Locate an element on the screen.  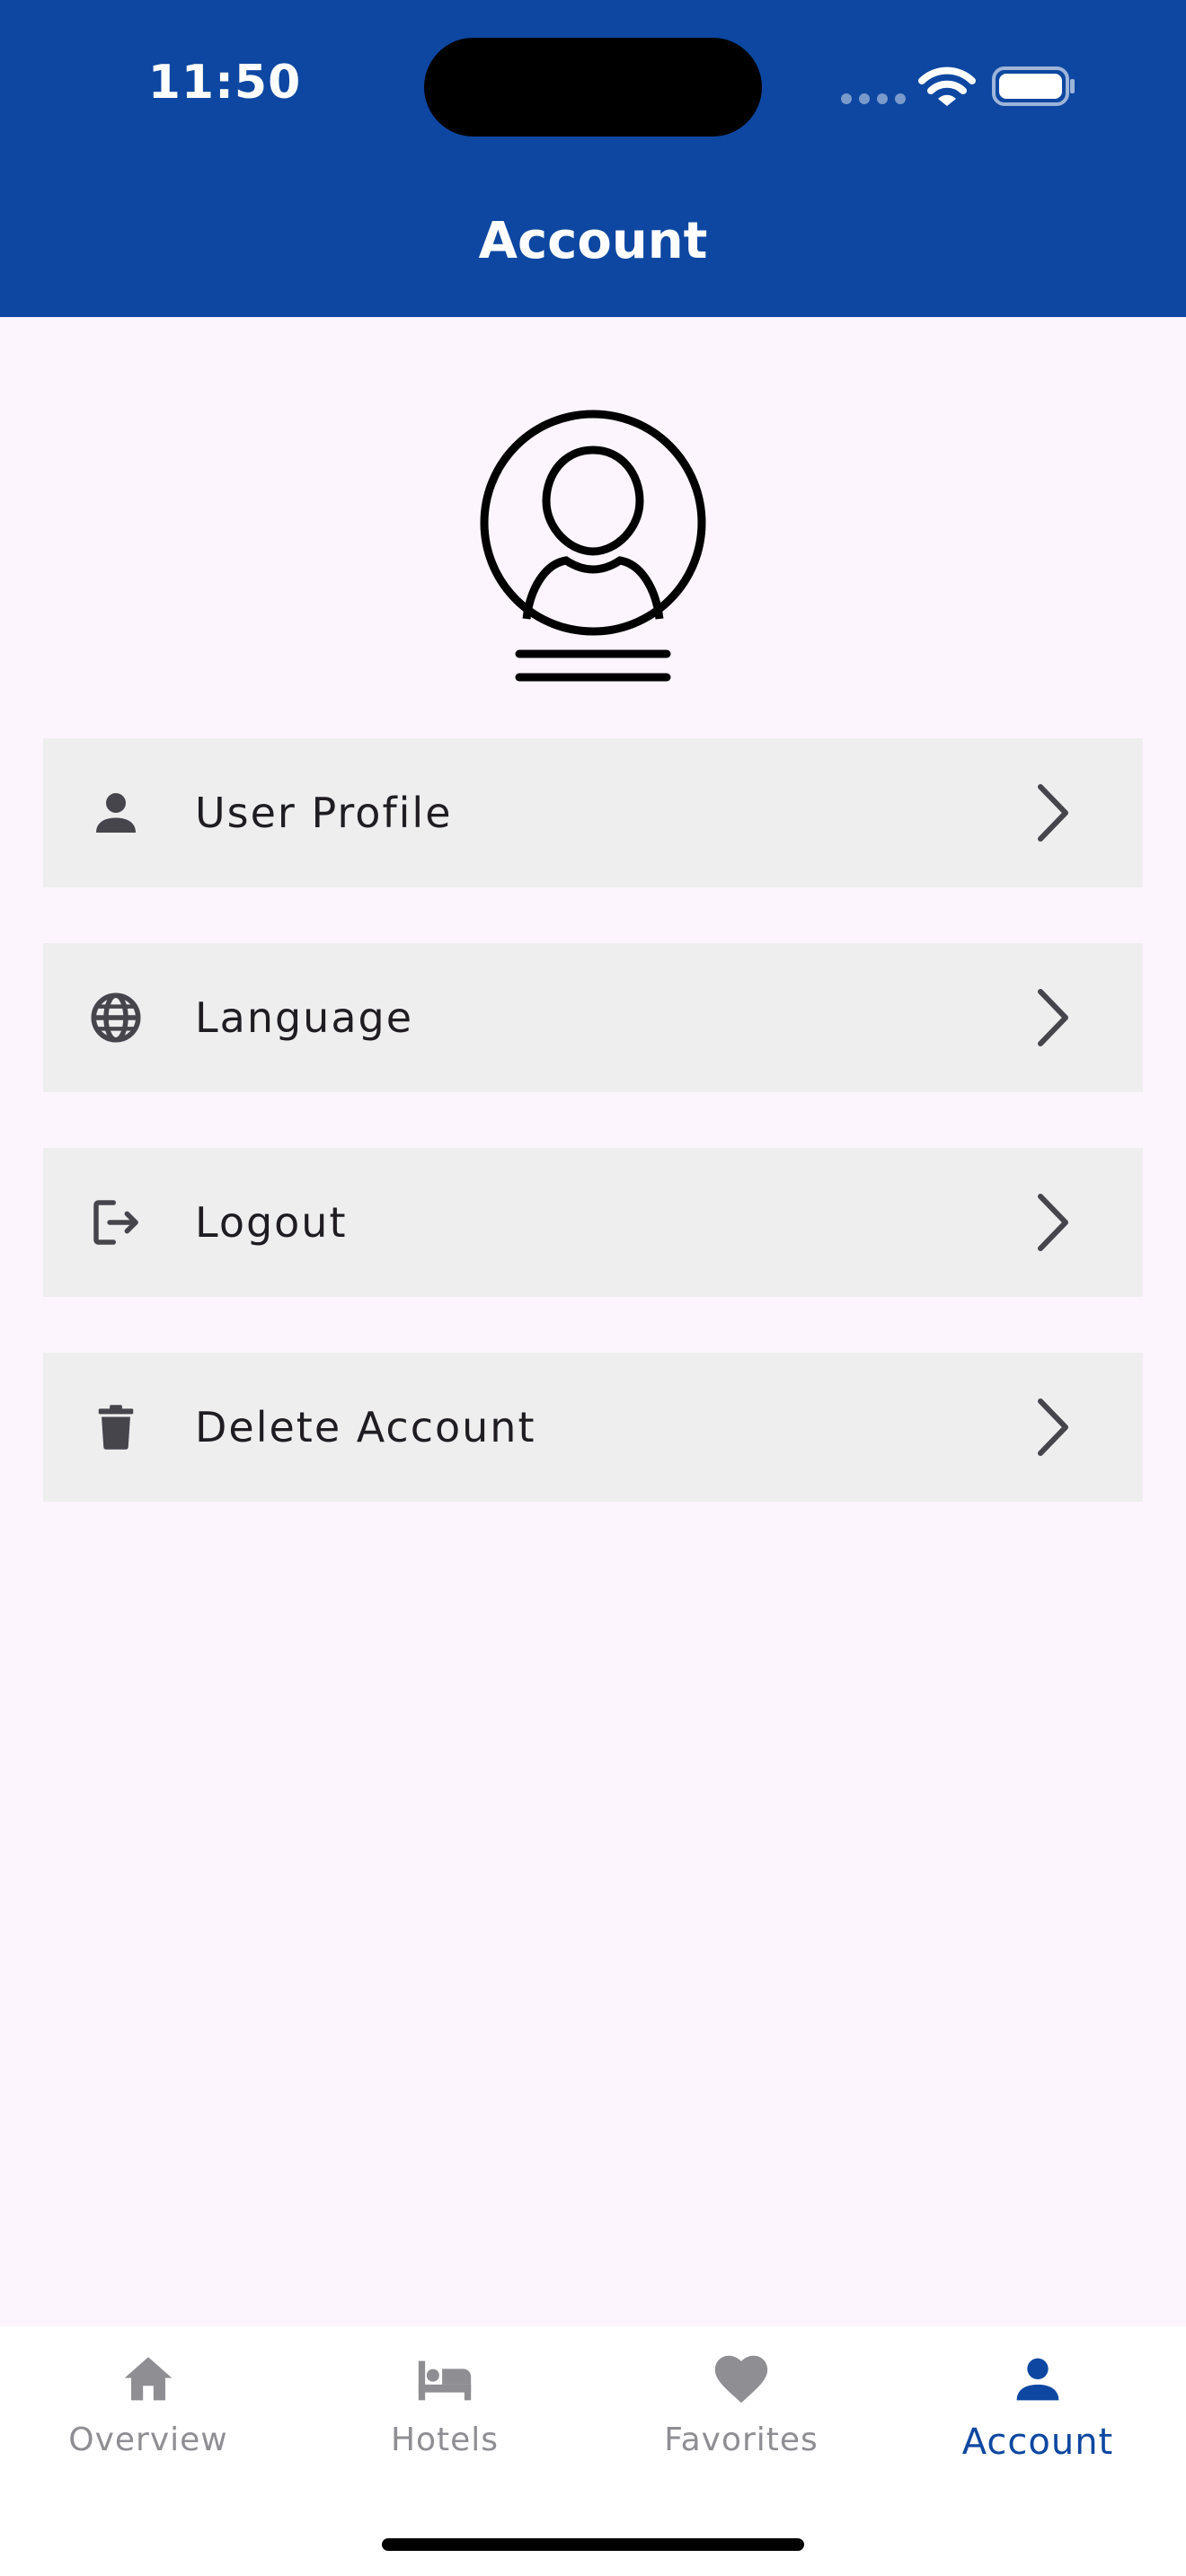
menu-item-label: Logout is located at coordinates (271, 1222).